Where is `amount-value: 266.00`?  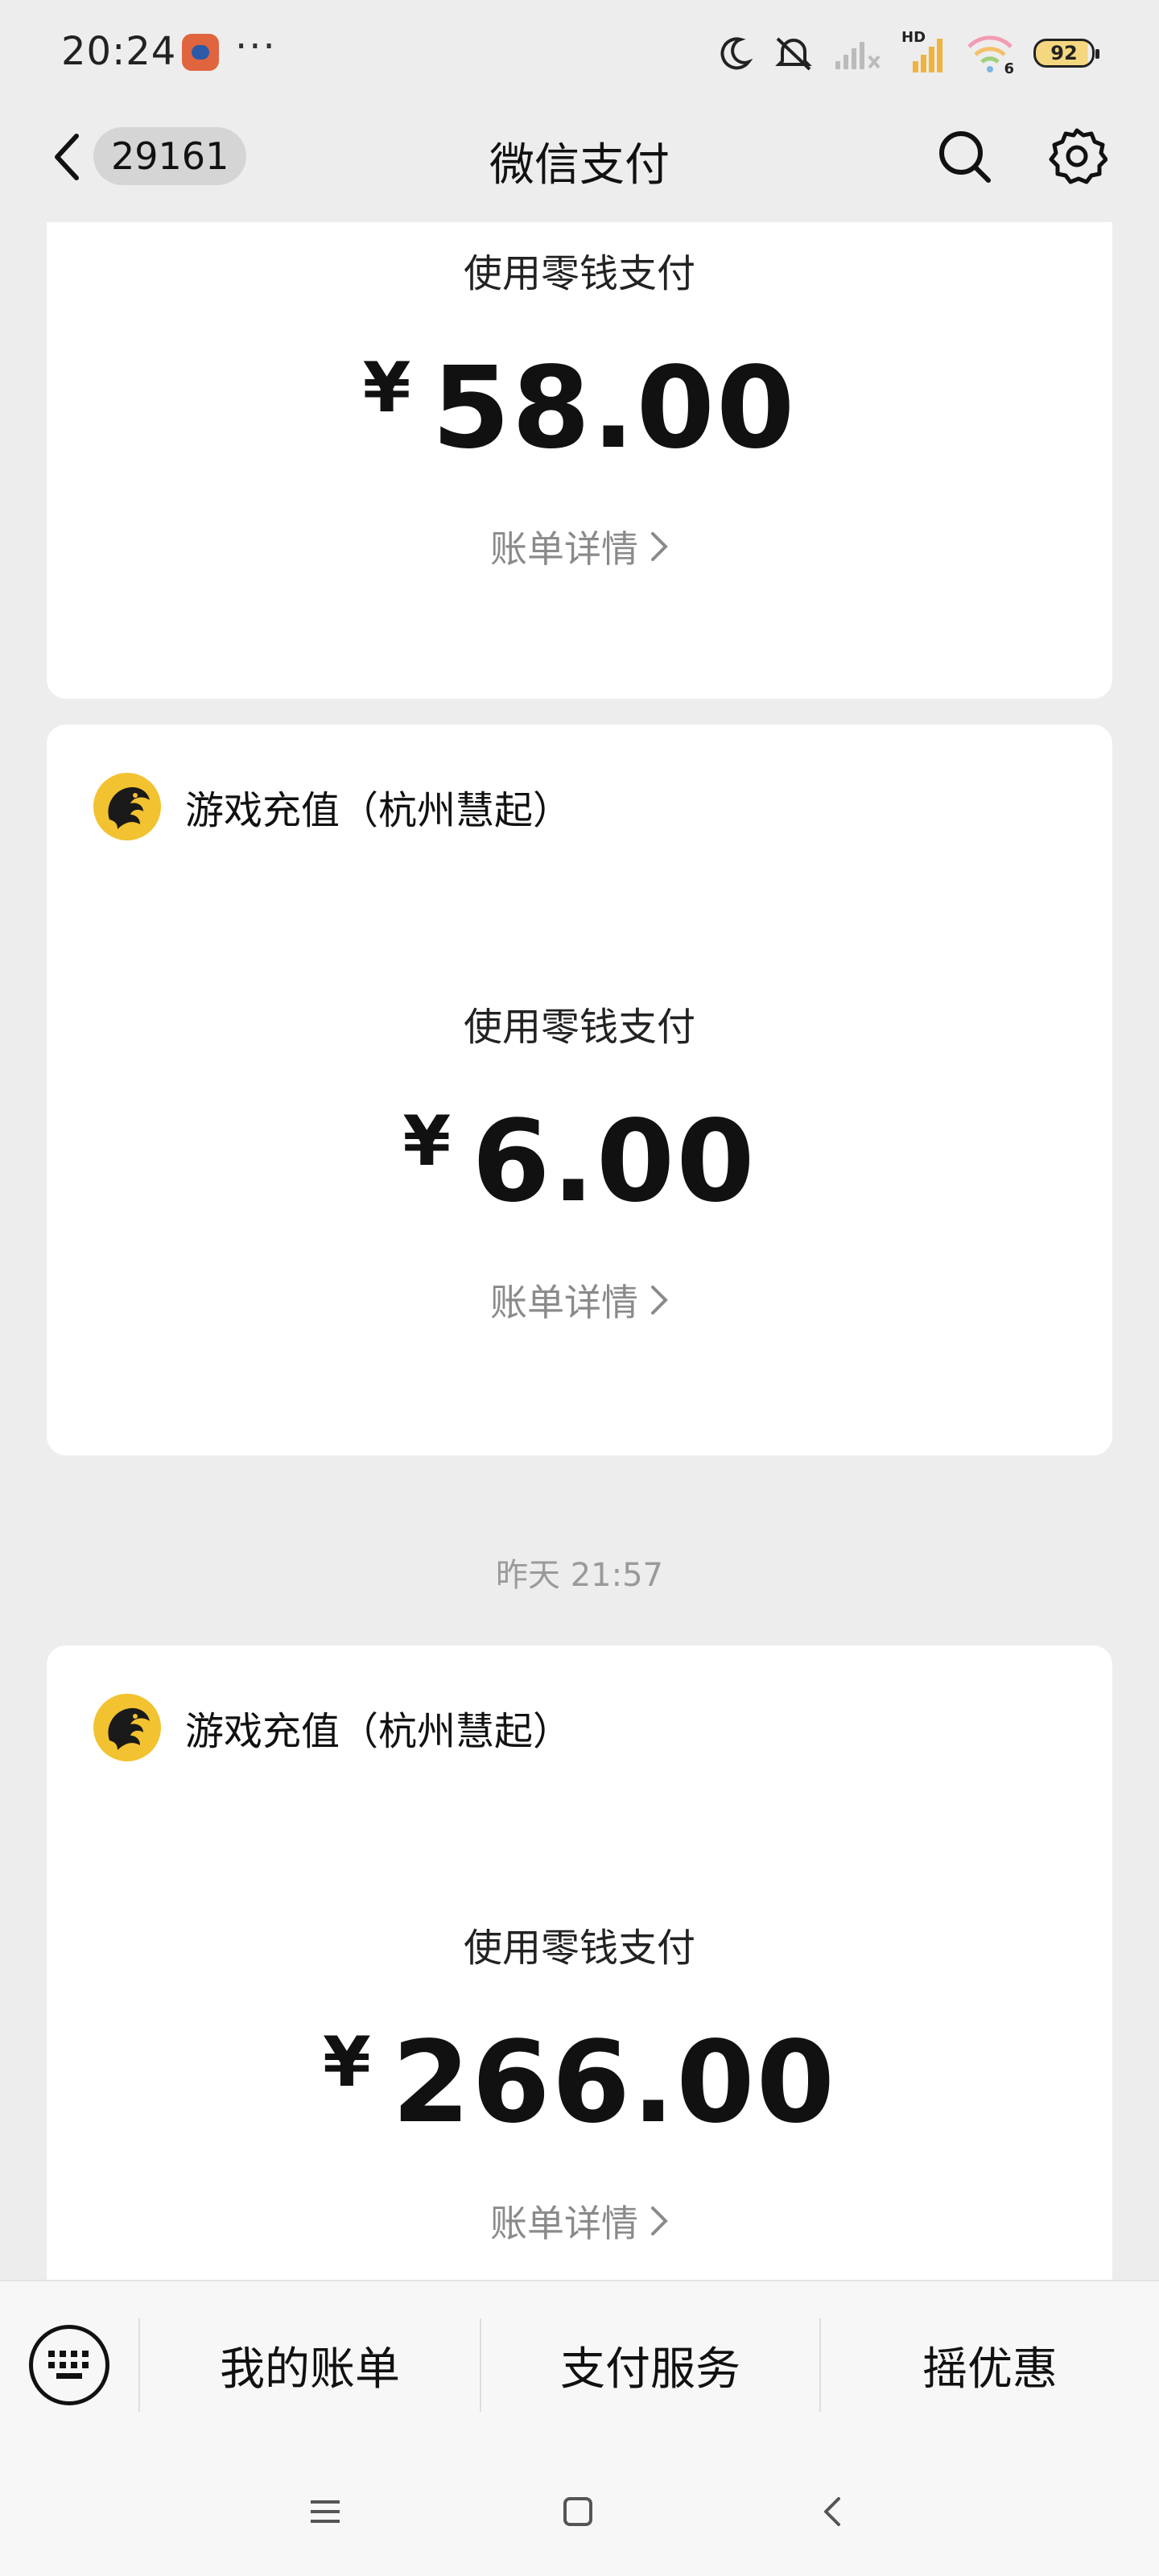
amount-value: 266.00 is located at coordinates (614, 2083).